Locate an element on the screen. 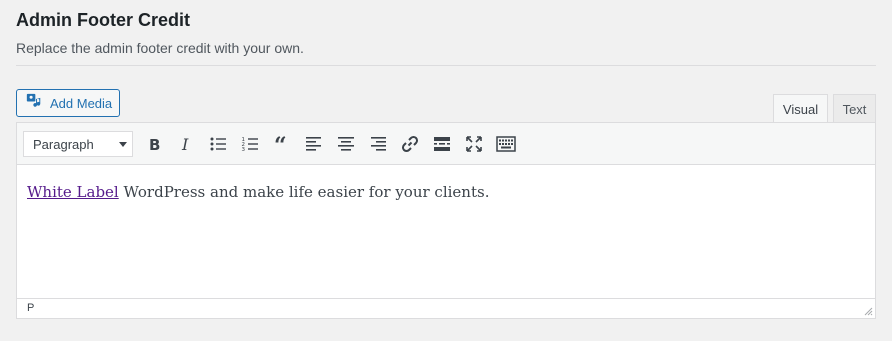 Image resolution: width=892 pixels, height=341 pixels. italic-icon: I is located at coordinates (185, 144).